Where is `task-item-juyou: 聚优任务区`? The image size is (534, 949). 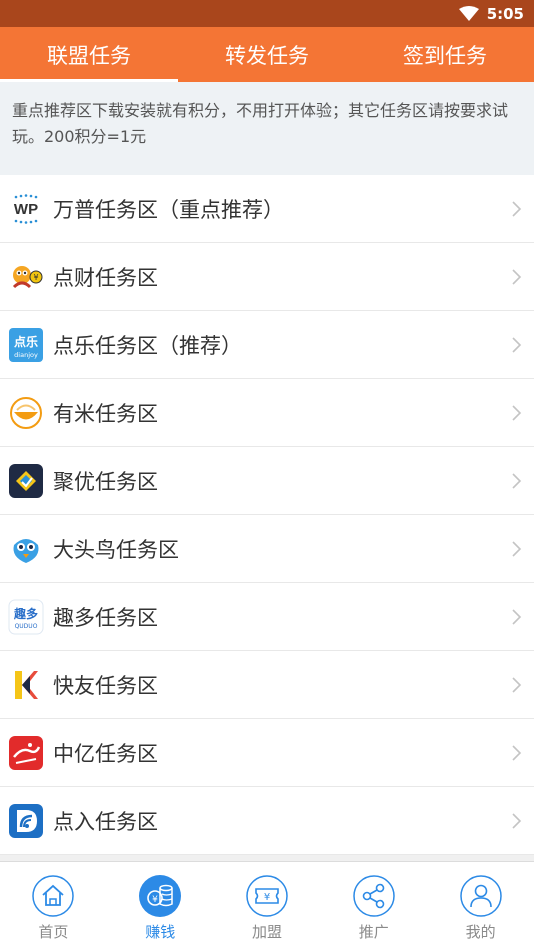
task-item-juyou: 聚优任务区 is located at coordinates (267, 481).